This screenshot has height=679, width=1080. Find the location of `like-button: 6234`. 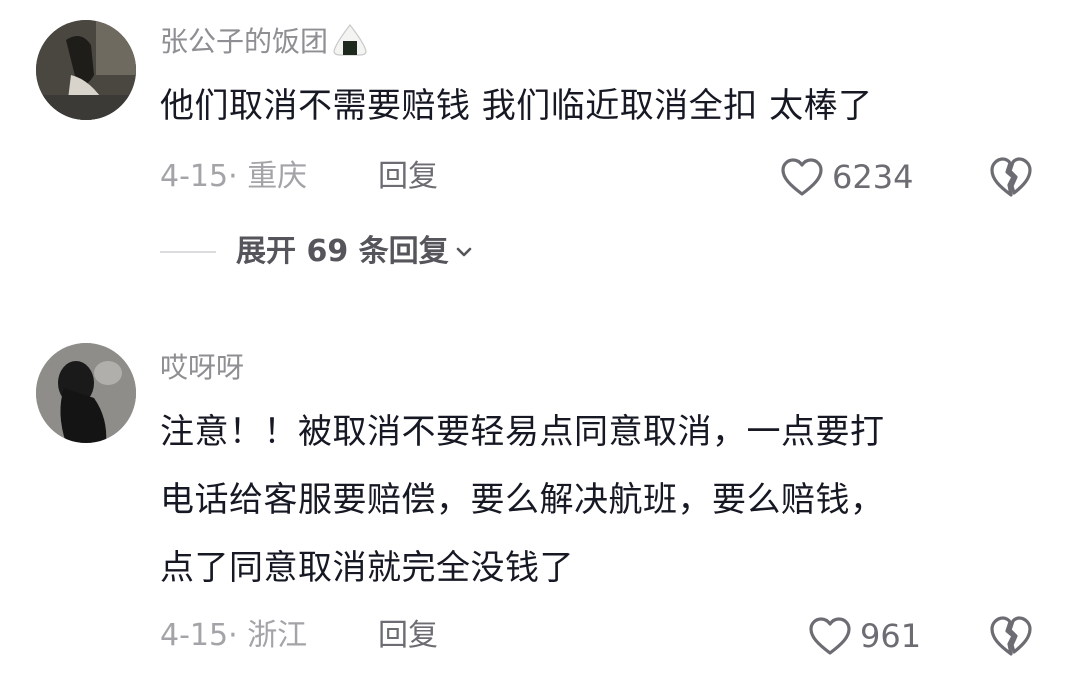

like-button: 6234 is located at coordinates (846, 177).